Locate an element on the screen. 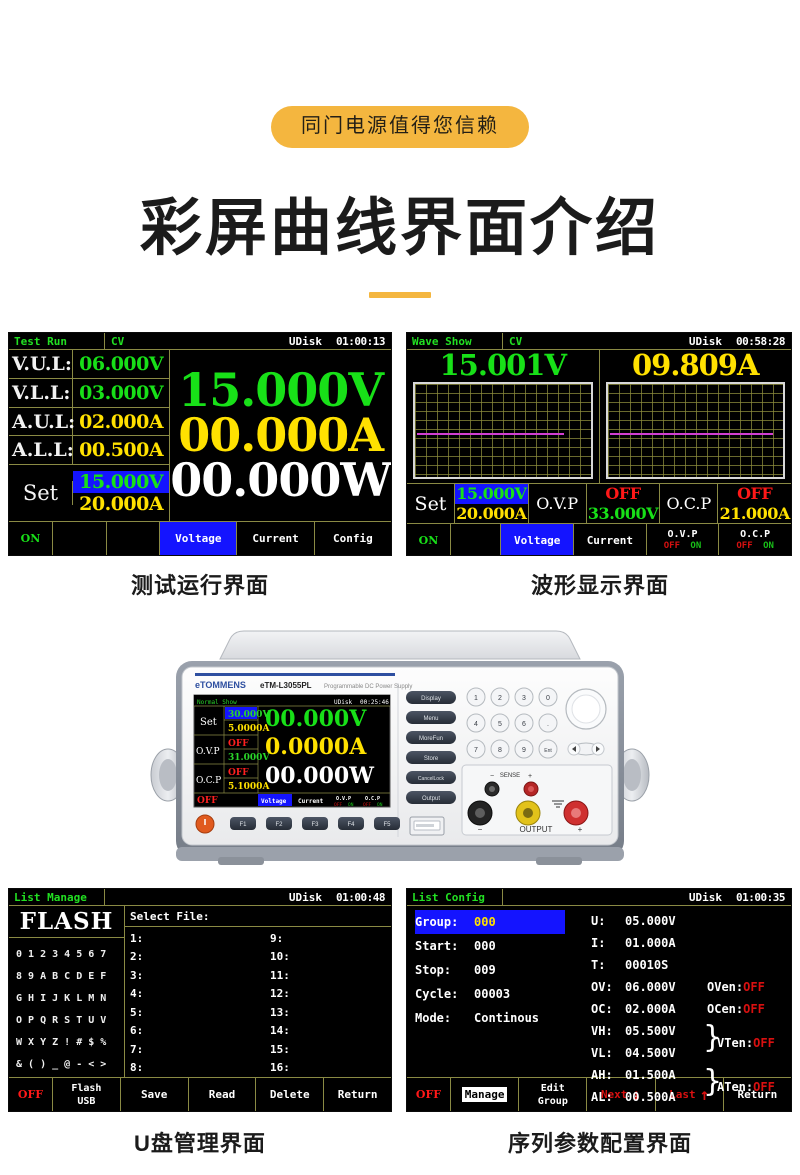 Image resolution: width=800 pixels, height=1175 pixels. param-ov: OV: 06.000V OVen: OFF is located at coordinates (691, 987).